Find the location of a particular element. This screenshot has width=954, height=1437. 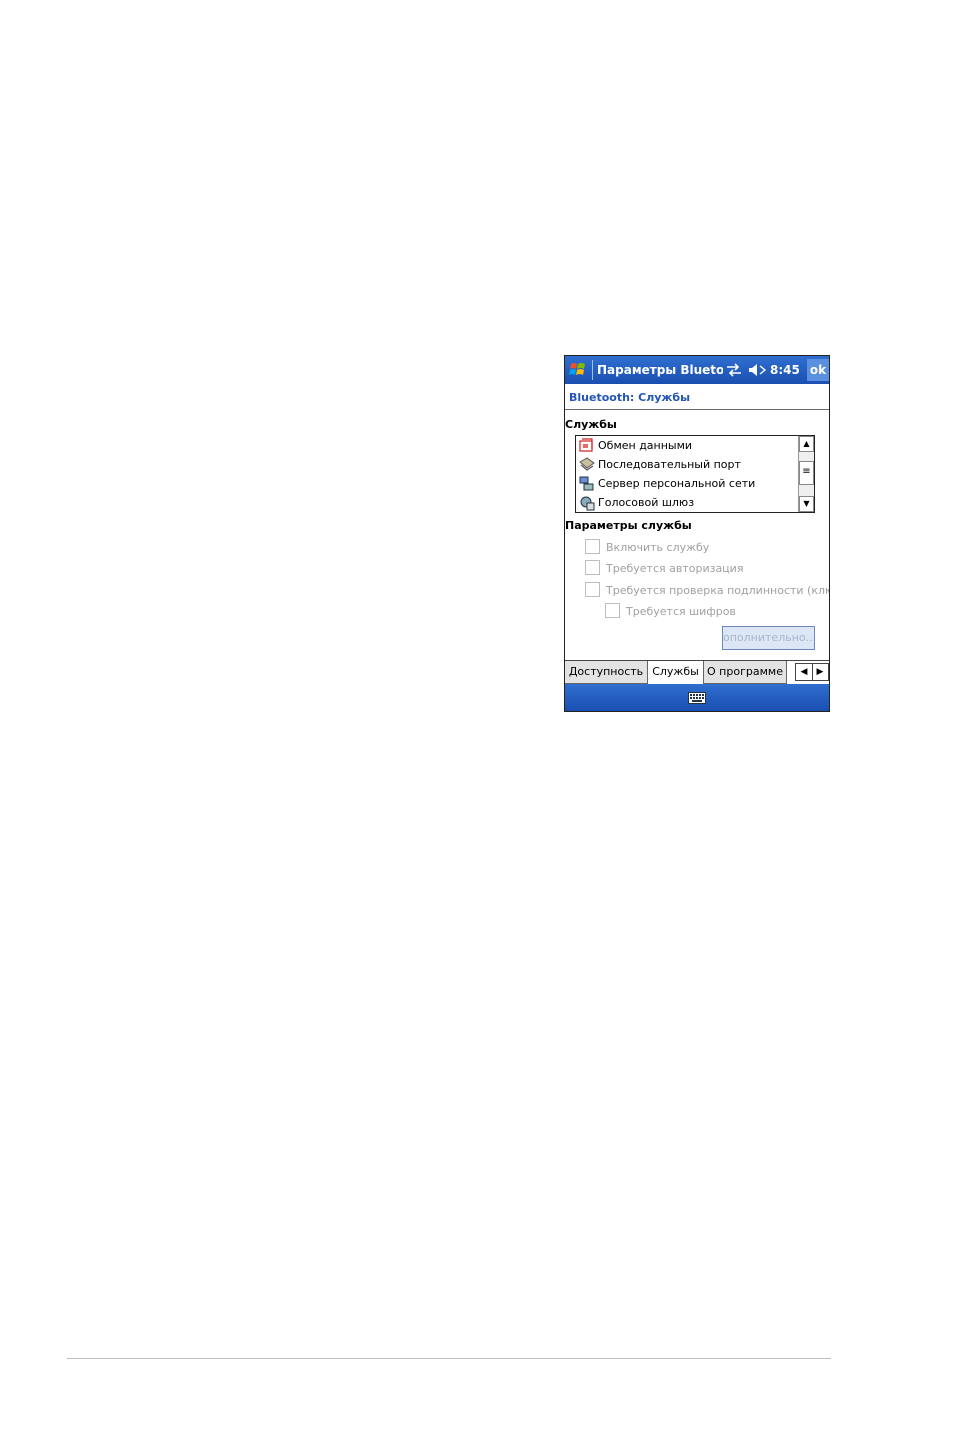

title-bar: Параметры Blueto 8:45 ok is located at coordinates (697, 370).